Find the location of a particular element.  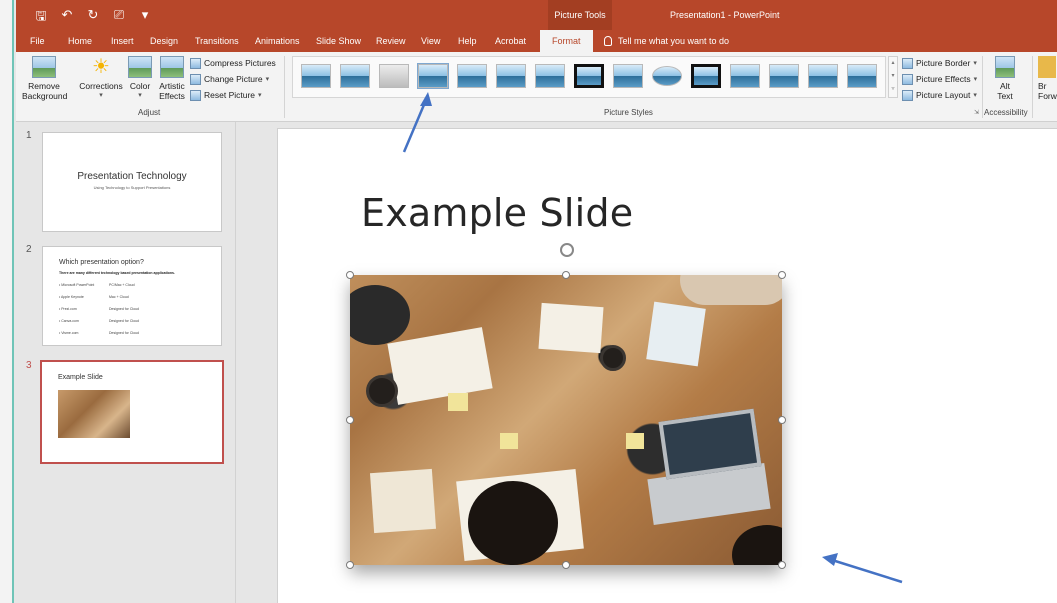

picture-style-thick-matte-black is located at coordinates (589, 76).